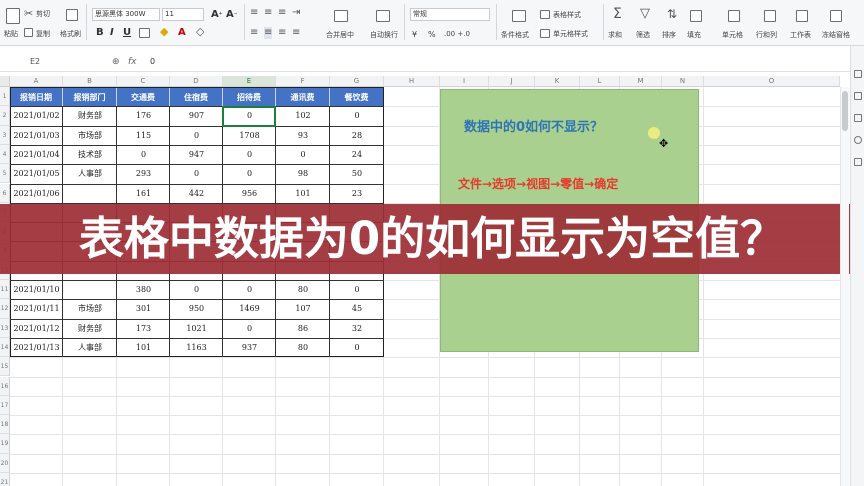 The height and width of the screenshot is (486, 864). Describe the element at coordinates (5, 116) in the screenshot. I see `row-header: 2` at that location.